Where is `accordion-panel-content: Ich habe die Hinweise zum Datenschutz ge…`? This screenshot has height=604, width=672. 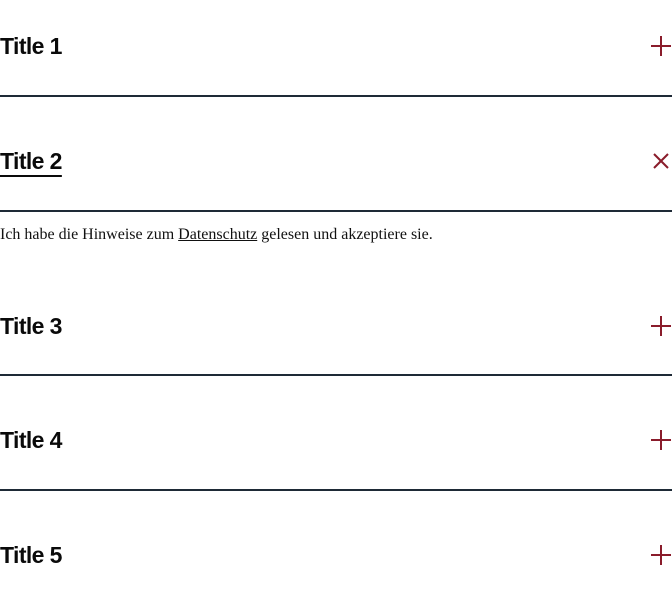 accordion-panel-content: Ich habe die Hinweise zum Datenschutz ge… is located at coordinates (216, 235).